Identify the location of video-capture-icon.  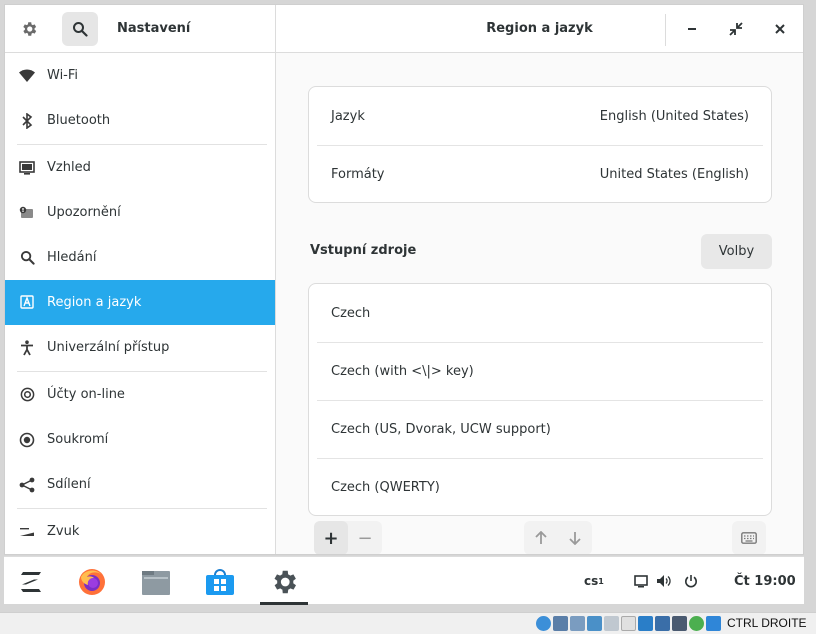
(662, 623).